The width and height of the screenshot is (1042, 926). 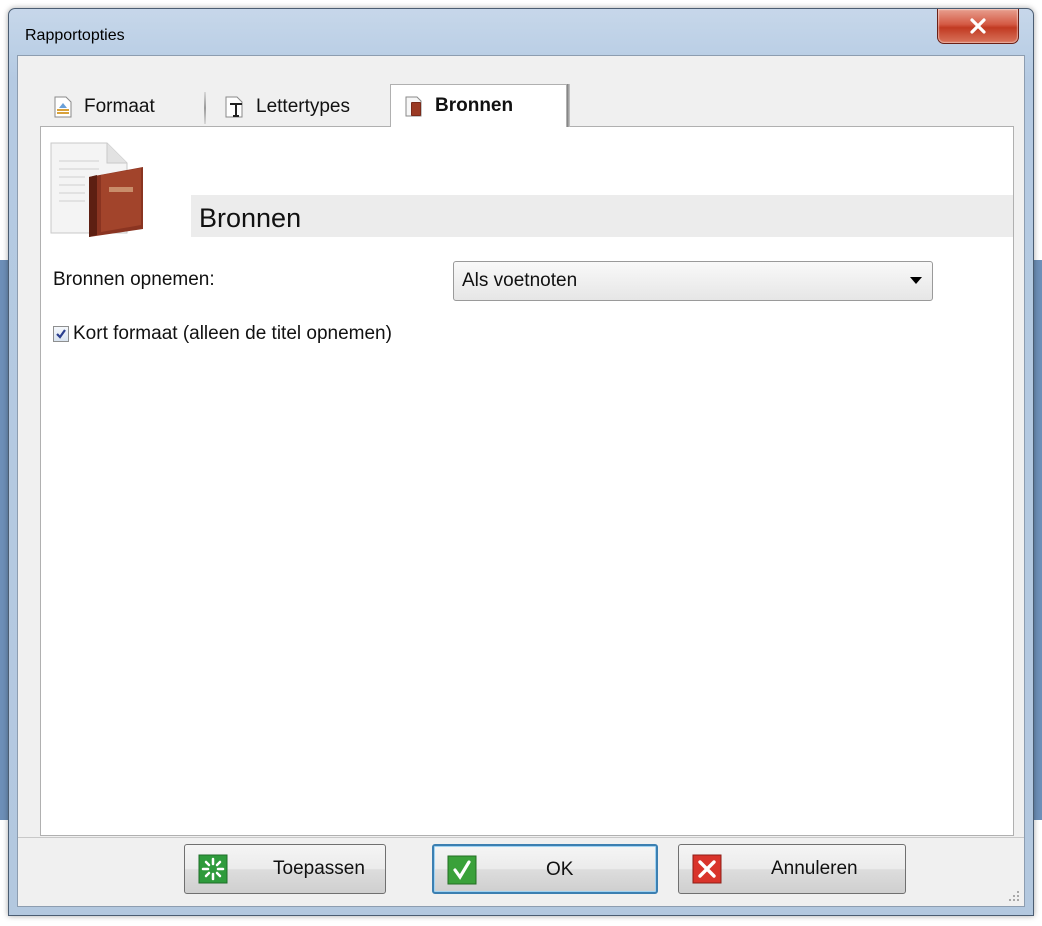 What do you see at coordinates (303, 106) in the screenshot?
I see `tab-label: Lettertypes` at bounding box center [303, 106].